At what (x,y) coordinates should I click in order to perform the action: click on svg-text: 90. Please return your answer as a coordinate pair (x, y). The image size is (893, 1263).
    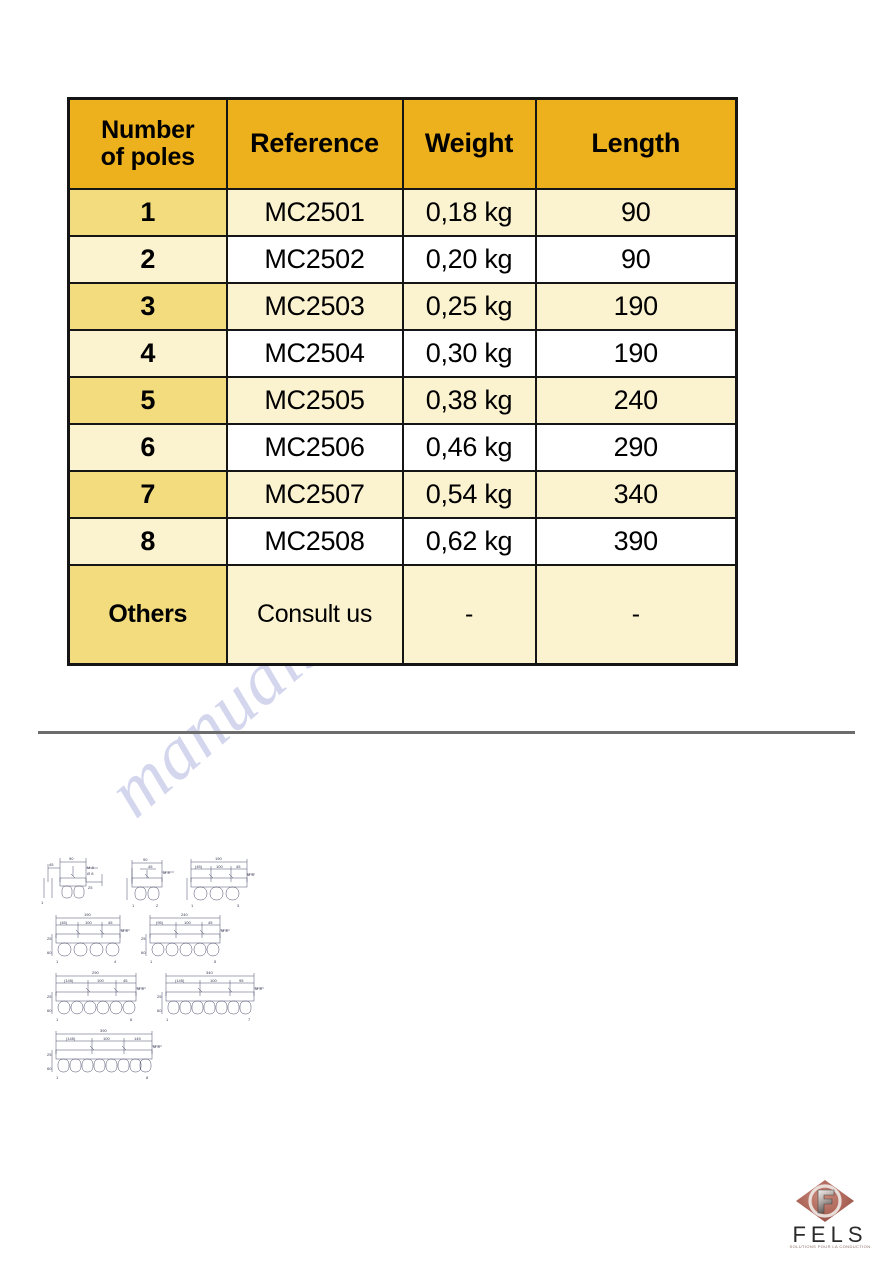
    Looking at the image, I should click on (145, 859).